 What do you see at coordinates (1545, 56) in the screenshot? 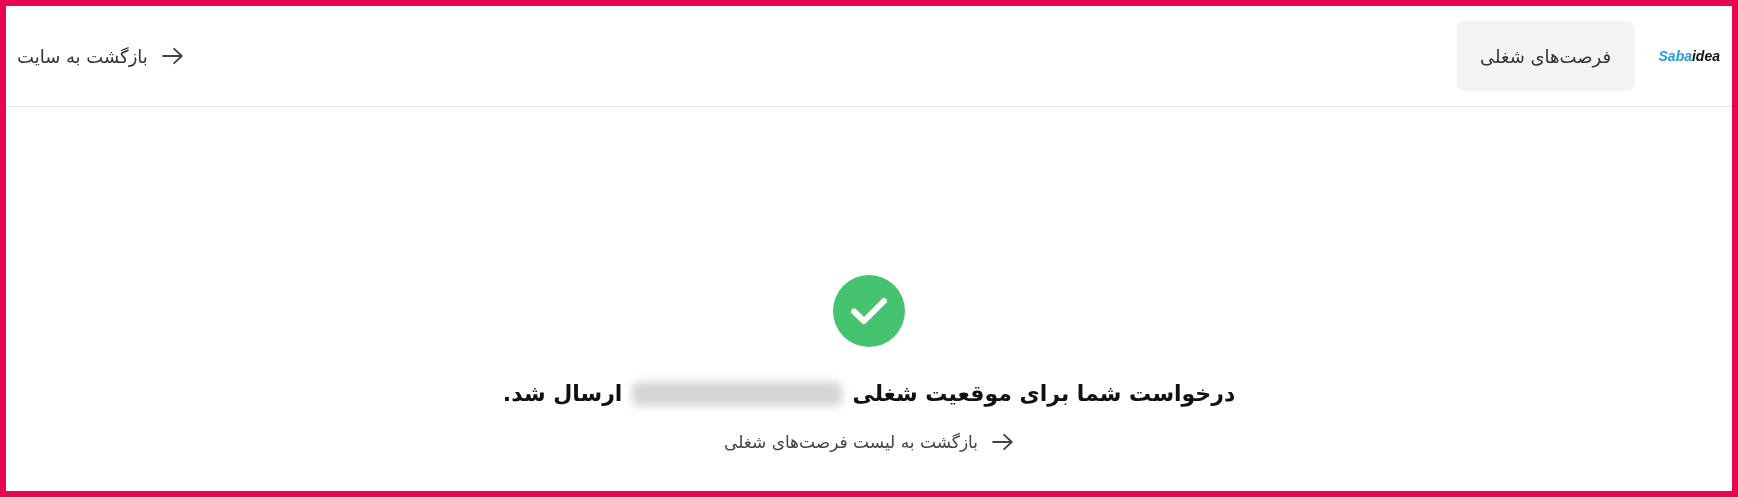
I see `nav-tab: فرصت‌های شغلی` at bounding box center [1545, 56].